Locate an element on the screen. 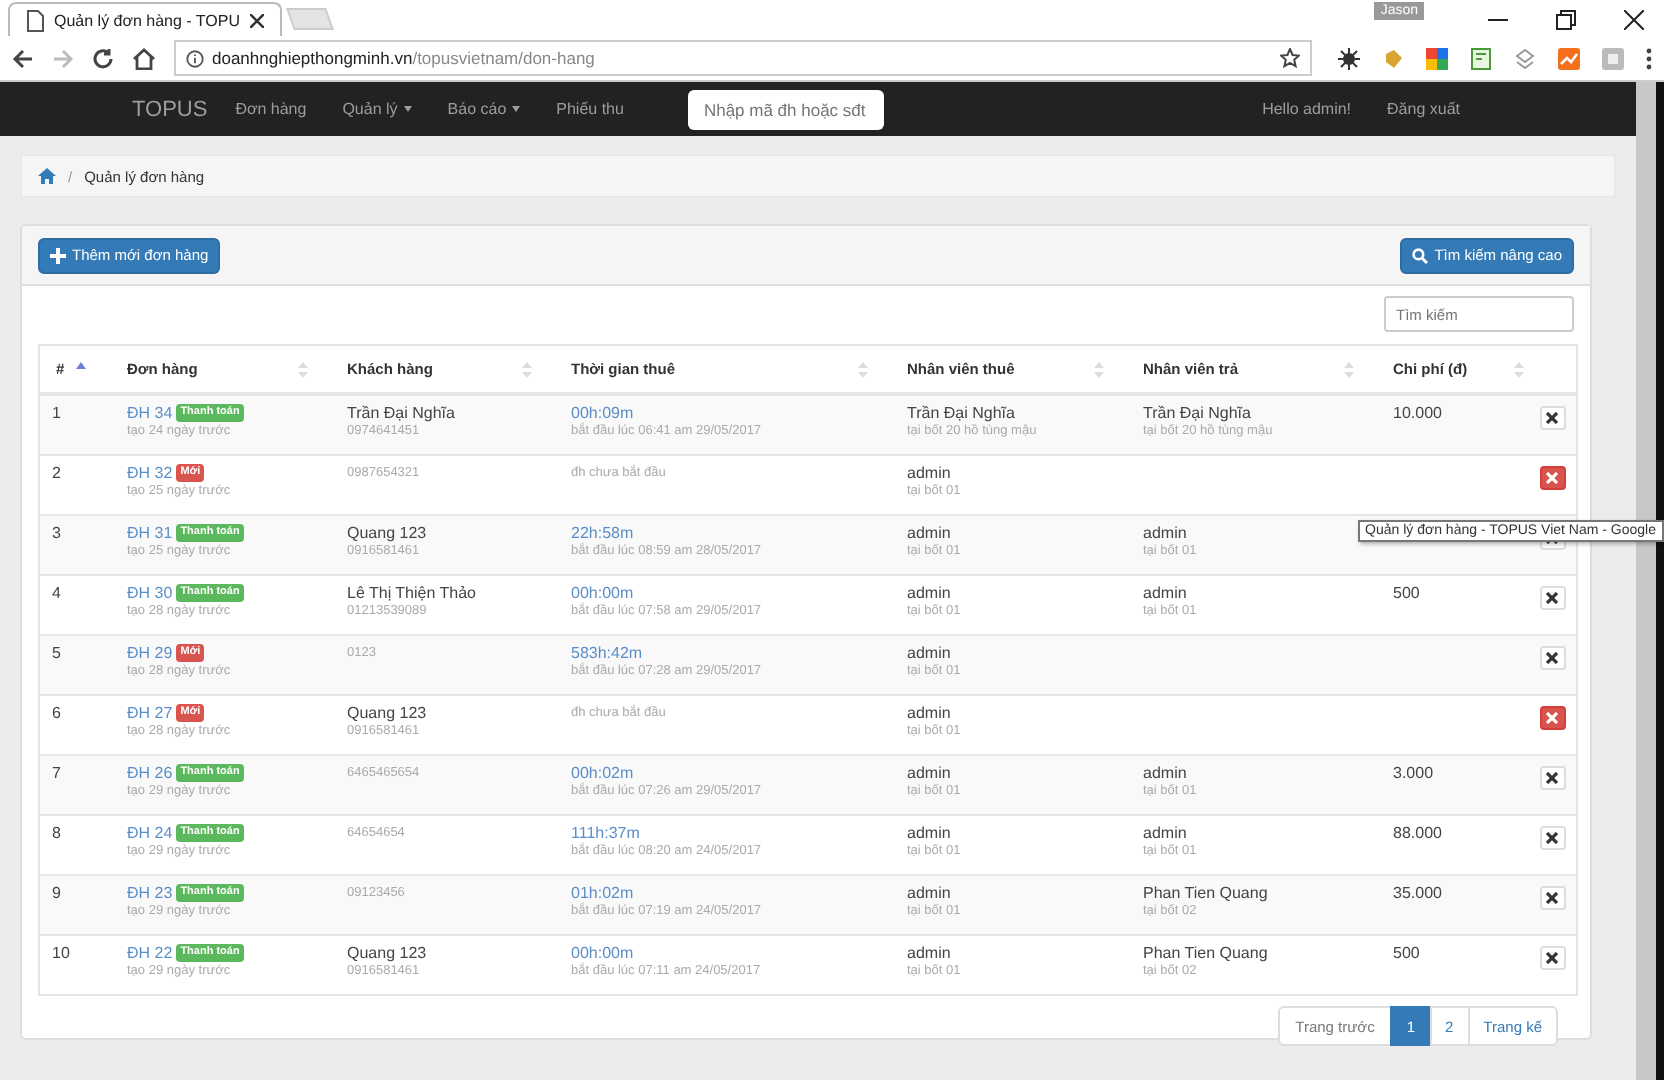 The height and width of the screenshot is (1080, 1664). duration-text: 111h:37m is located at coordinates (606, 833).